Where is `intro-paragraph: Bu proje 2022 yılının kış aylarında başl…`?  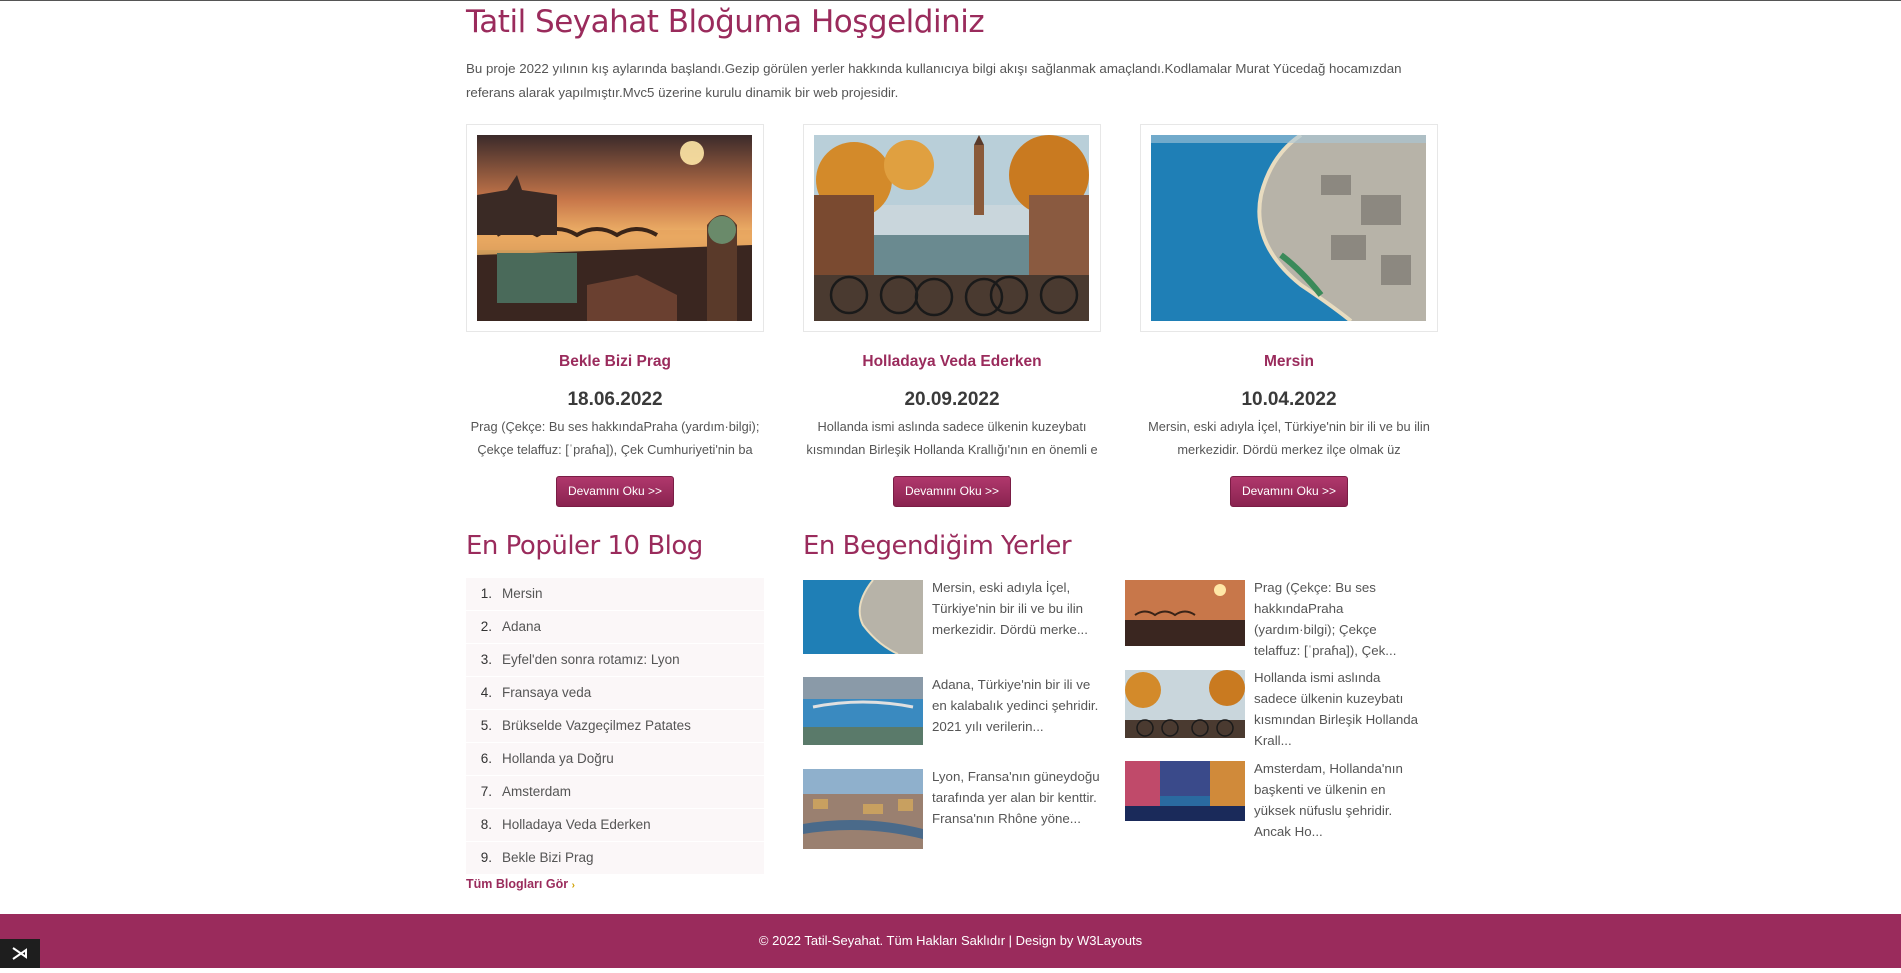
intro-paragraph: Bu proje 2022 yılının kış aylarında başl… is located at coordinates (934, 80).